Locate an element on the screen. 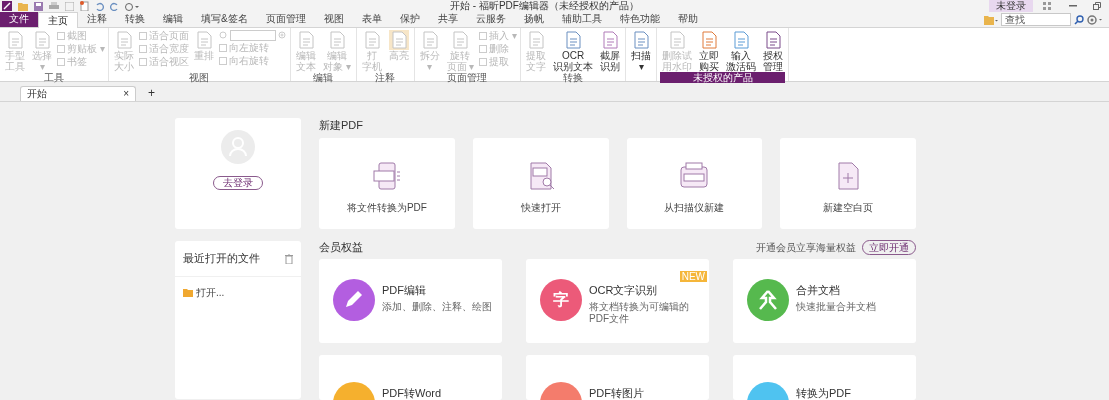  new-document-icon is located at coordinates (84, 6).